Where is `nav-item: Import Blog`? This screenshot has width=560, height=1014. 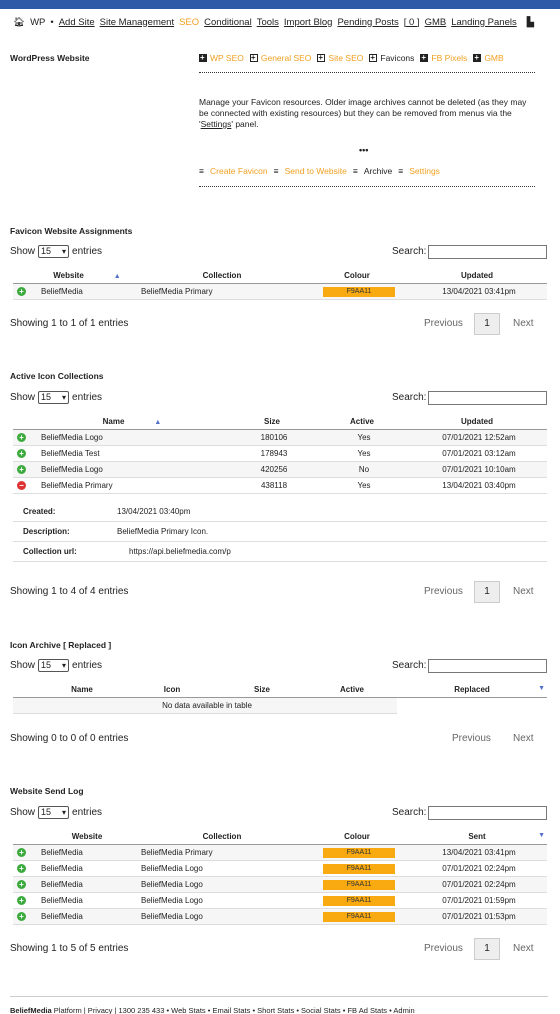 nav-item: Import Blog is located at coordinates (308, 22).